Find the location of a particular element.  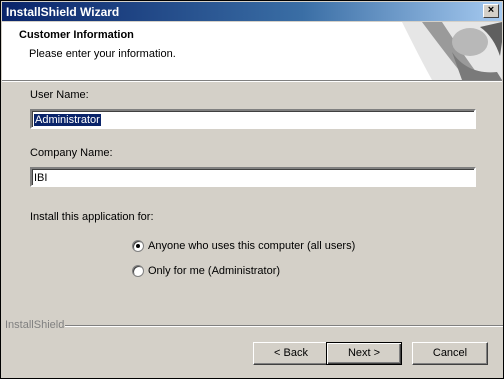

back-button: < Back is located at coordinates (291, 353).